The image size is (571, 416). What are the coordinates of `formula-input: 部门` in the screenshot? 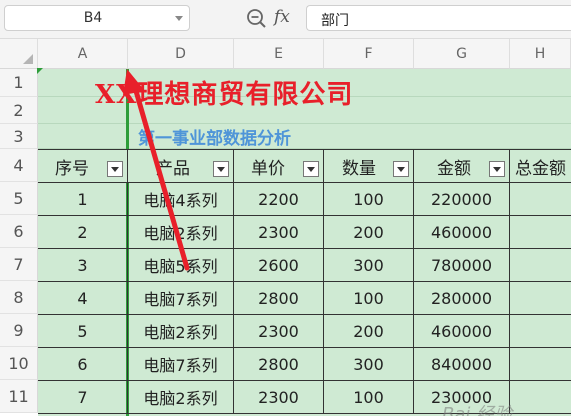 It's located at (438, 18).